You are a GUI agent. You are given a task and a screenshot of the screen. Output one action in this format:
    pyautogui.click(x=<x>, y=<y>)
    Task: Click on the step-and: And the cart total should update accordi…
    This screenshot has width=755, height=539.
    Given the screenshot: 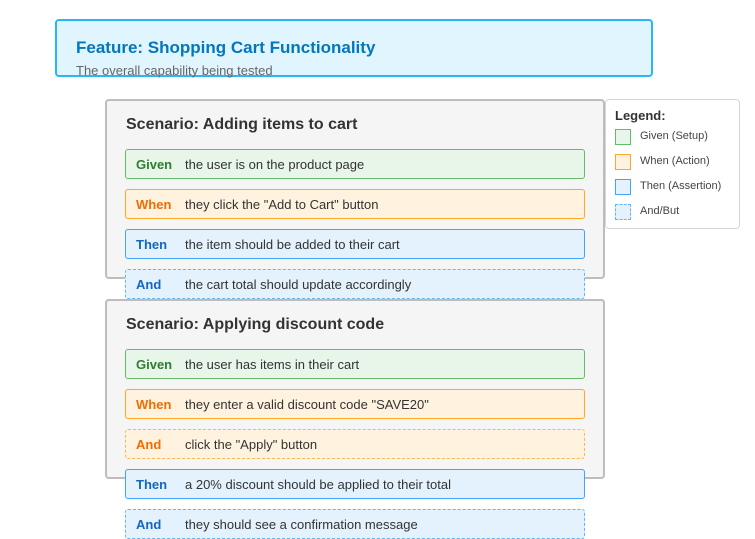 What is the action you would take?
    pyautogui.click(x=355, y=284)
    